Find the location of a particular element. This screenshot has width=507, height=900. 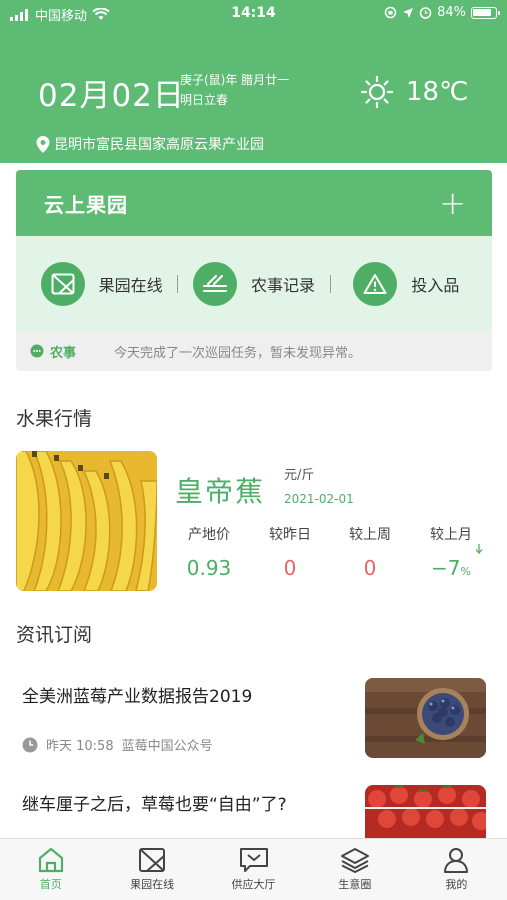

tab-home: 首页 is located at coordinates (50, 869).